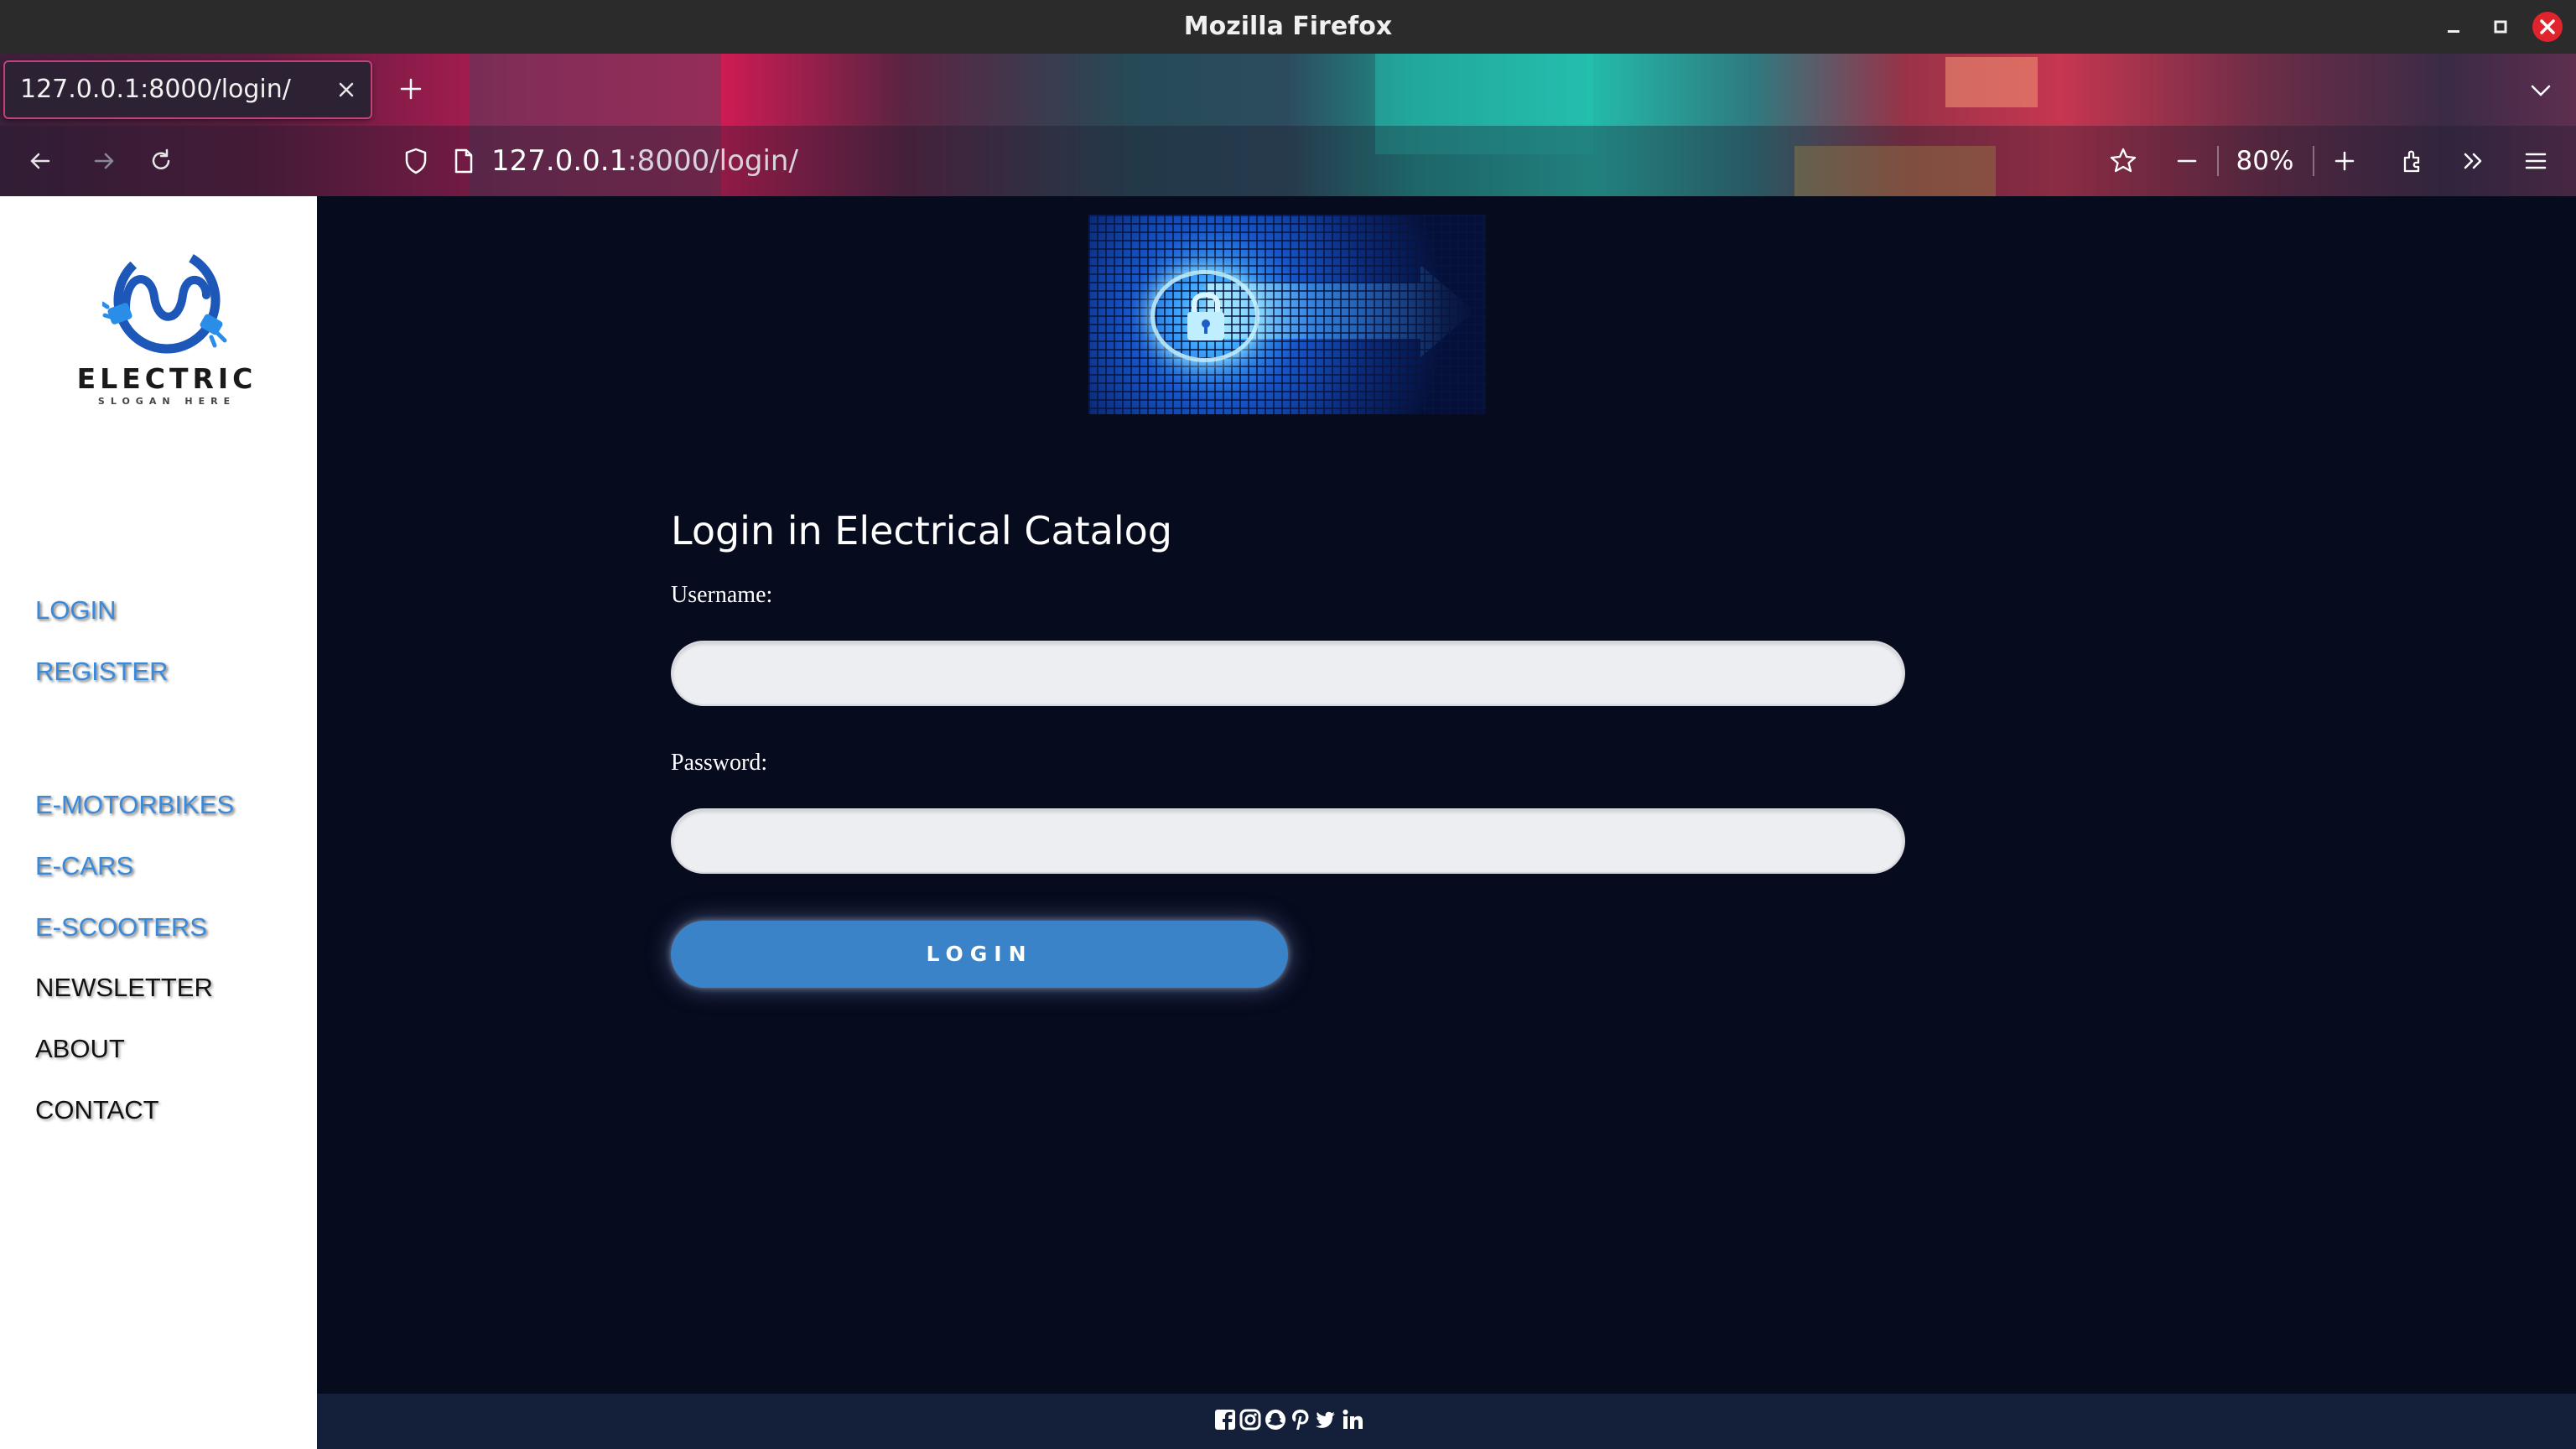  I want to click on nav-link-contact: CONTACT, so click(97, 1110).